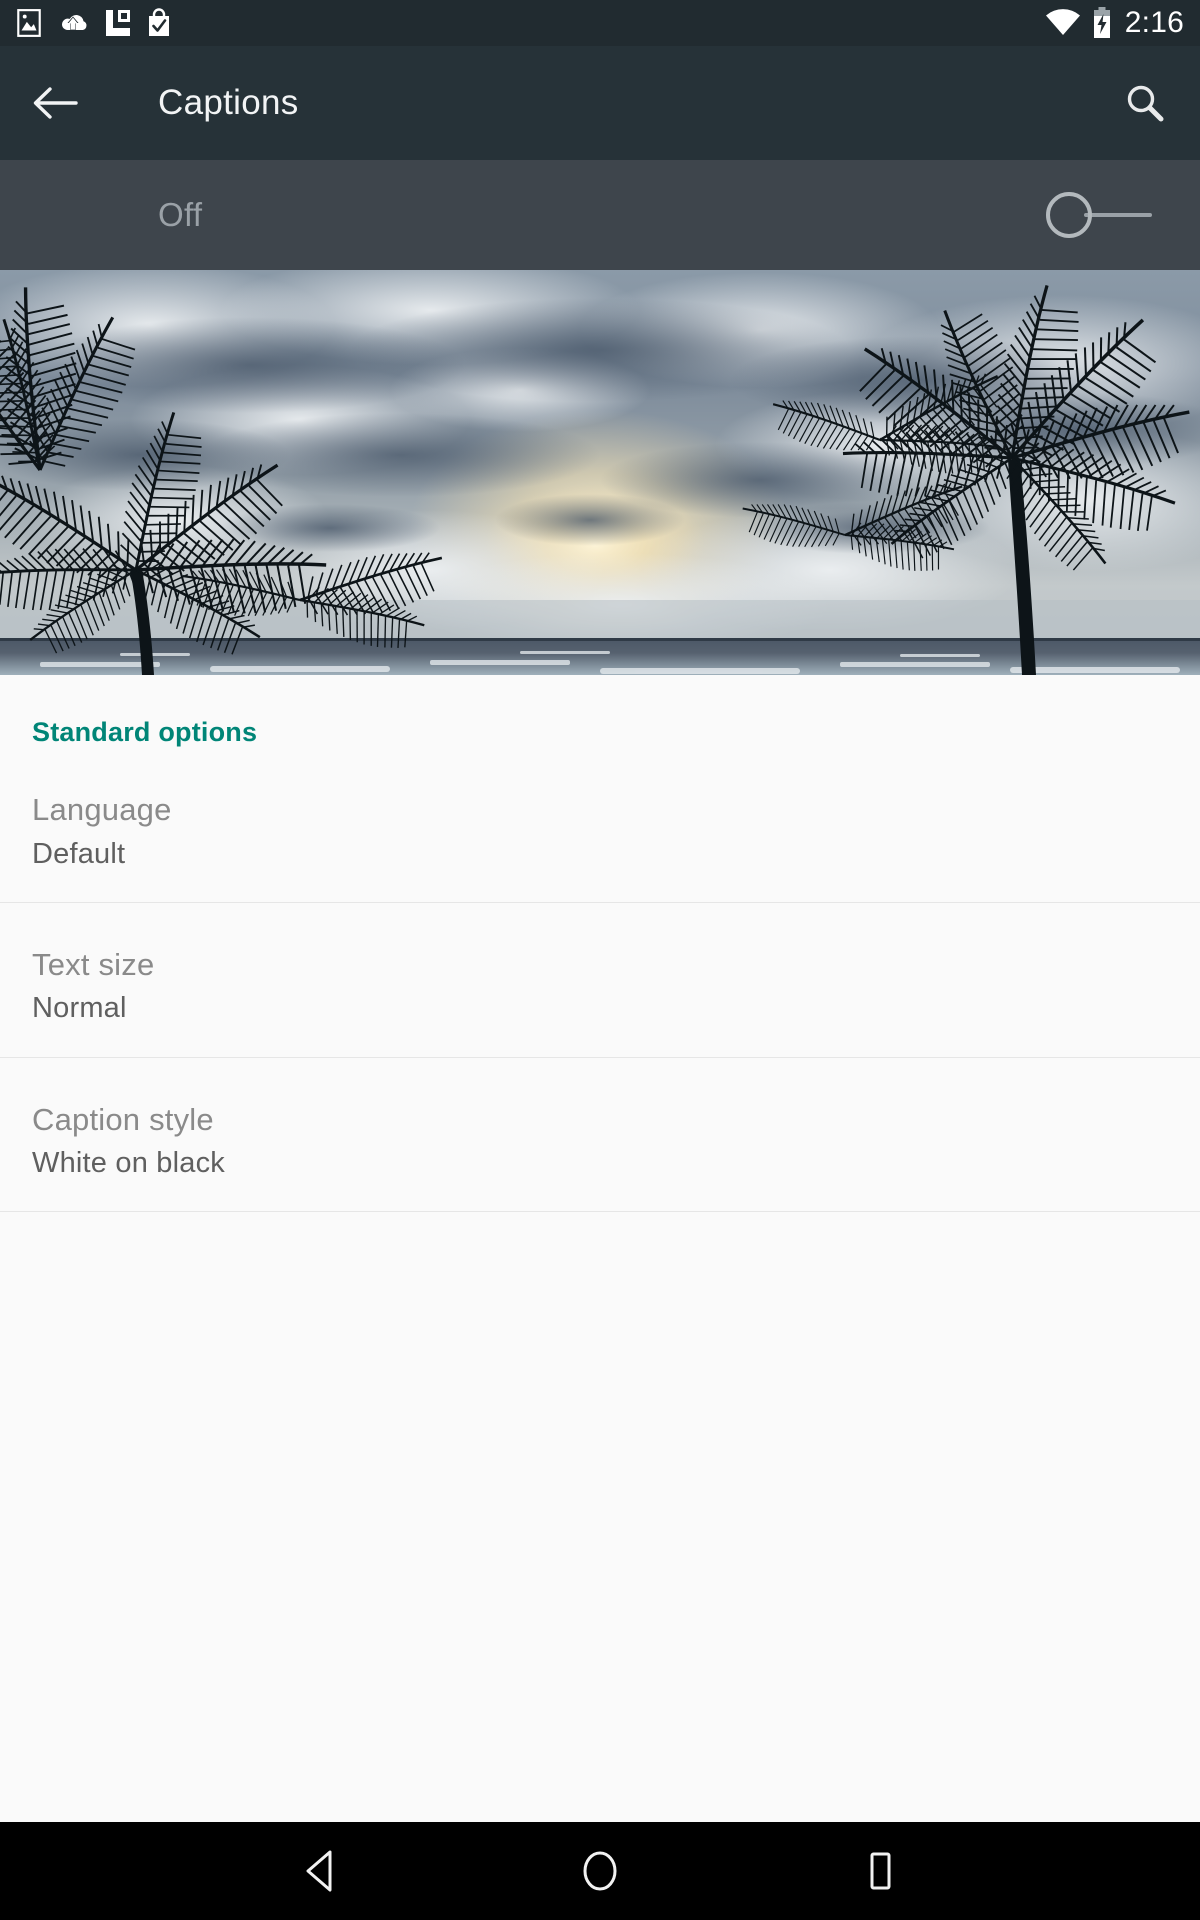 The height and width of the screenshot is (1920, 1200). Describe the element at coordinates (79, 853) in the screenshot. I see `list-item-value: Default` at that location.